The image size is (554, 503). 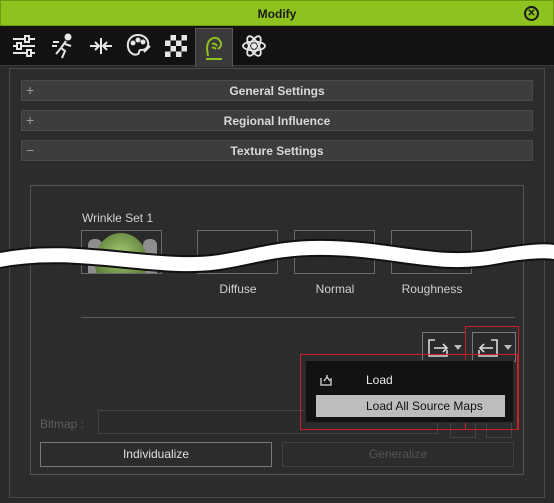 What do you see at coordinates (277, 256) in the screenshot?
I see `screenshot-tear` at bounding box center [277, 256].